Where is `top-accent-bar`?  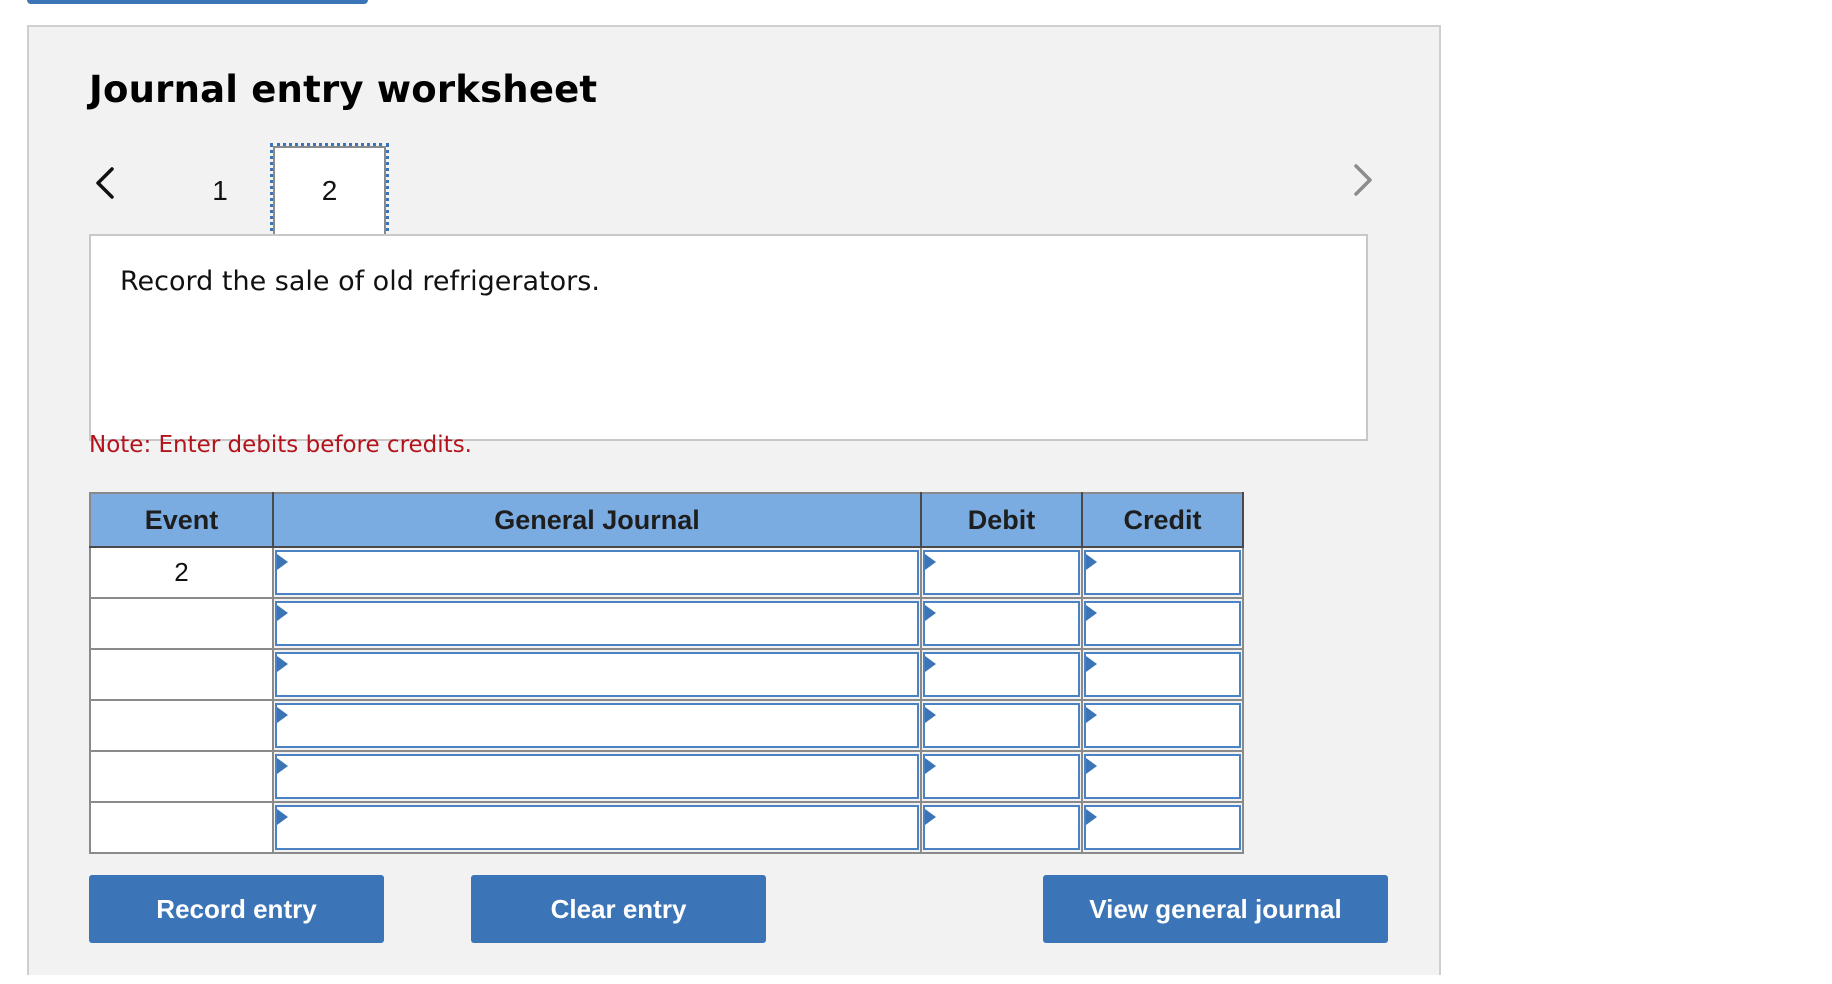
top-accent-bar is located at coordinates (197, 2).